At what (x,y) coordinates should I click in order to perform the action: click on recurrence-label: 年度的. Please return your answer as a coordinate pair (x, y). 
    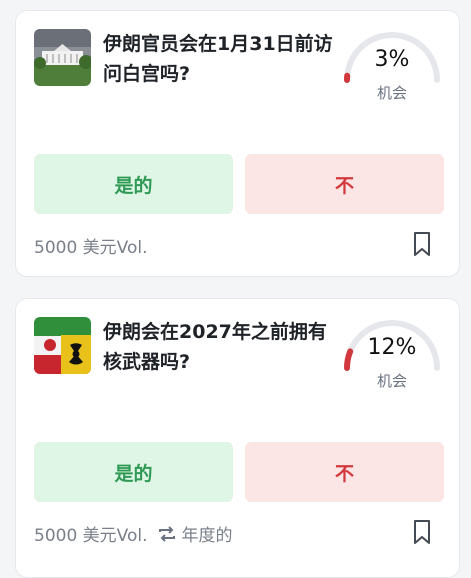
    Looking at the image, I should click on (207, 533).